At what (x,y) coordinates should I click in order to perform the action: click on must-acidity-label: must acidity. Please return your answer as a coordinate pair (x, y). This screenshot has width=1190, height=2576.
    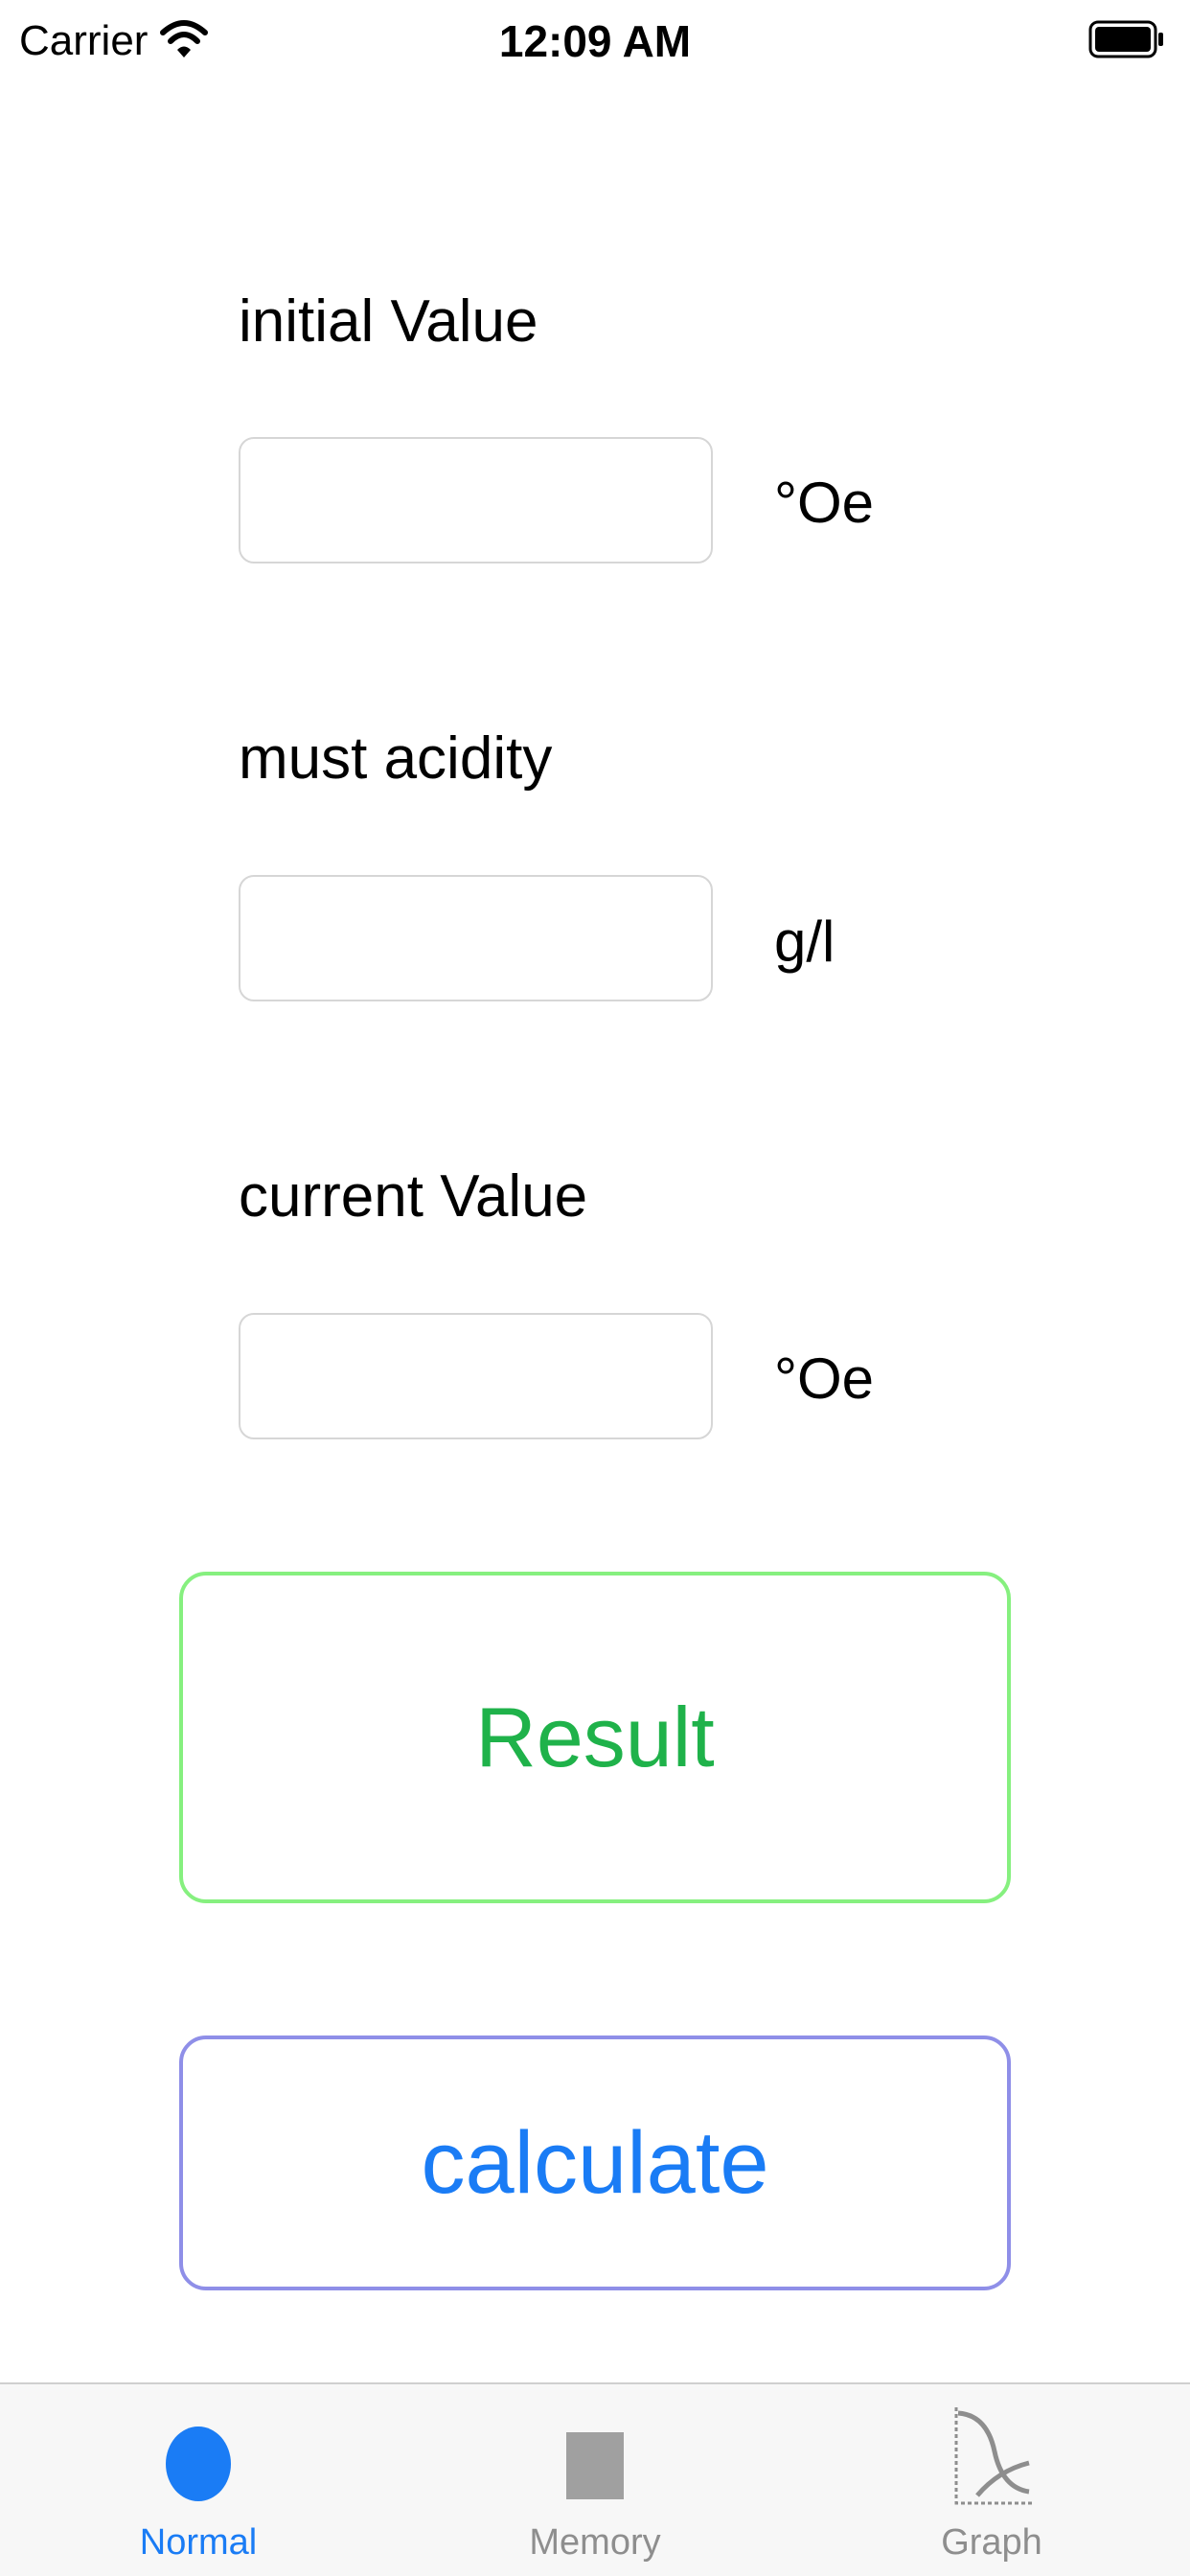
    Looking at the image, I should click on (396, 759).